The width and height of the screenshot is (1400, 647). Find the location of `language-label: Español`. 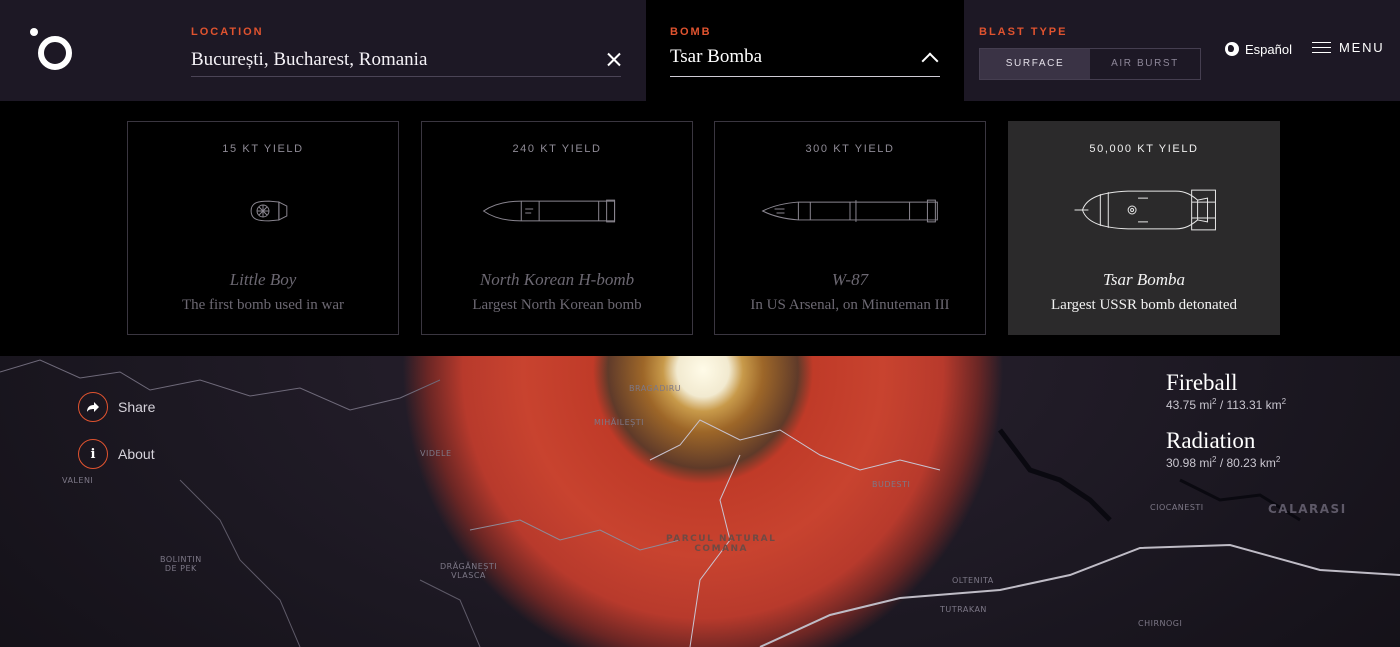

language-label: Español is located at coordinates (1268, 49).